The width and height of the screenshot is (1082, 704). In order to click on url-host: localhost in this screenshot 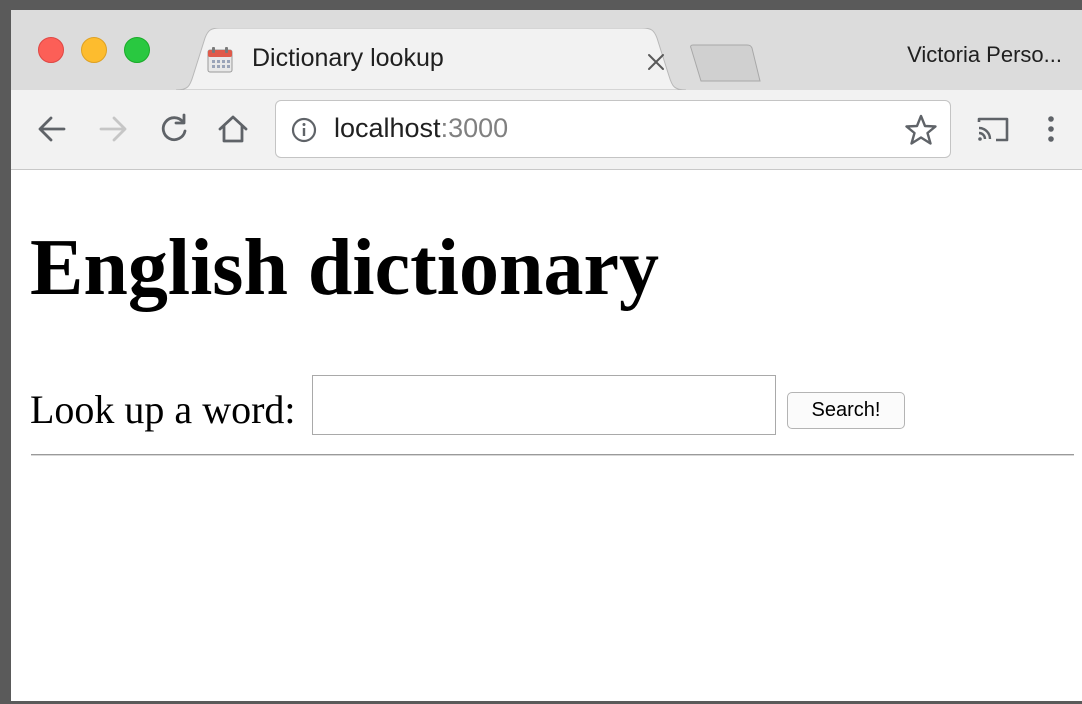, I will do `click(387, 128)`.